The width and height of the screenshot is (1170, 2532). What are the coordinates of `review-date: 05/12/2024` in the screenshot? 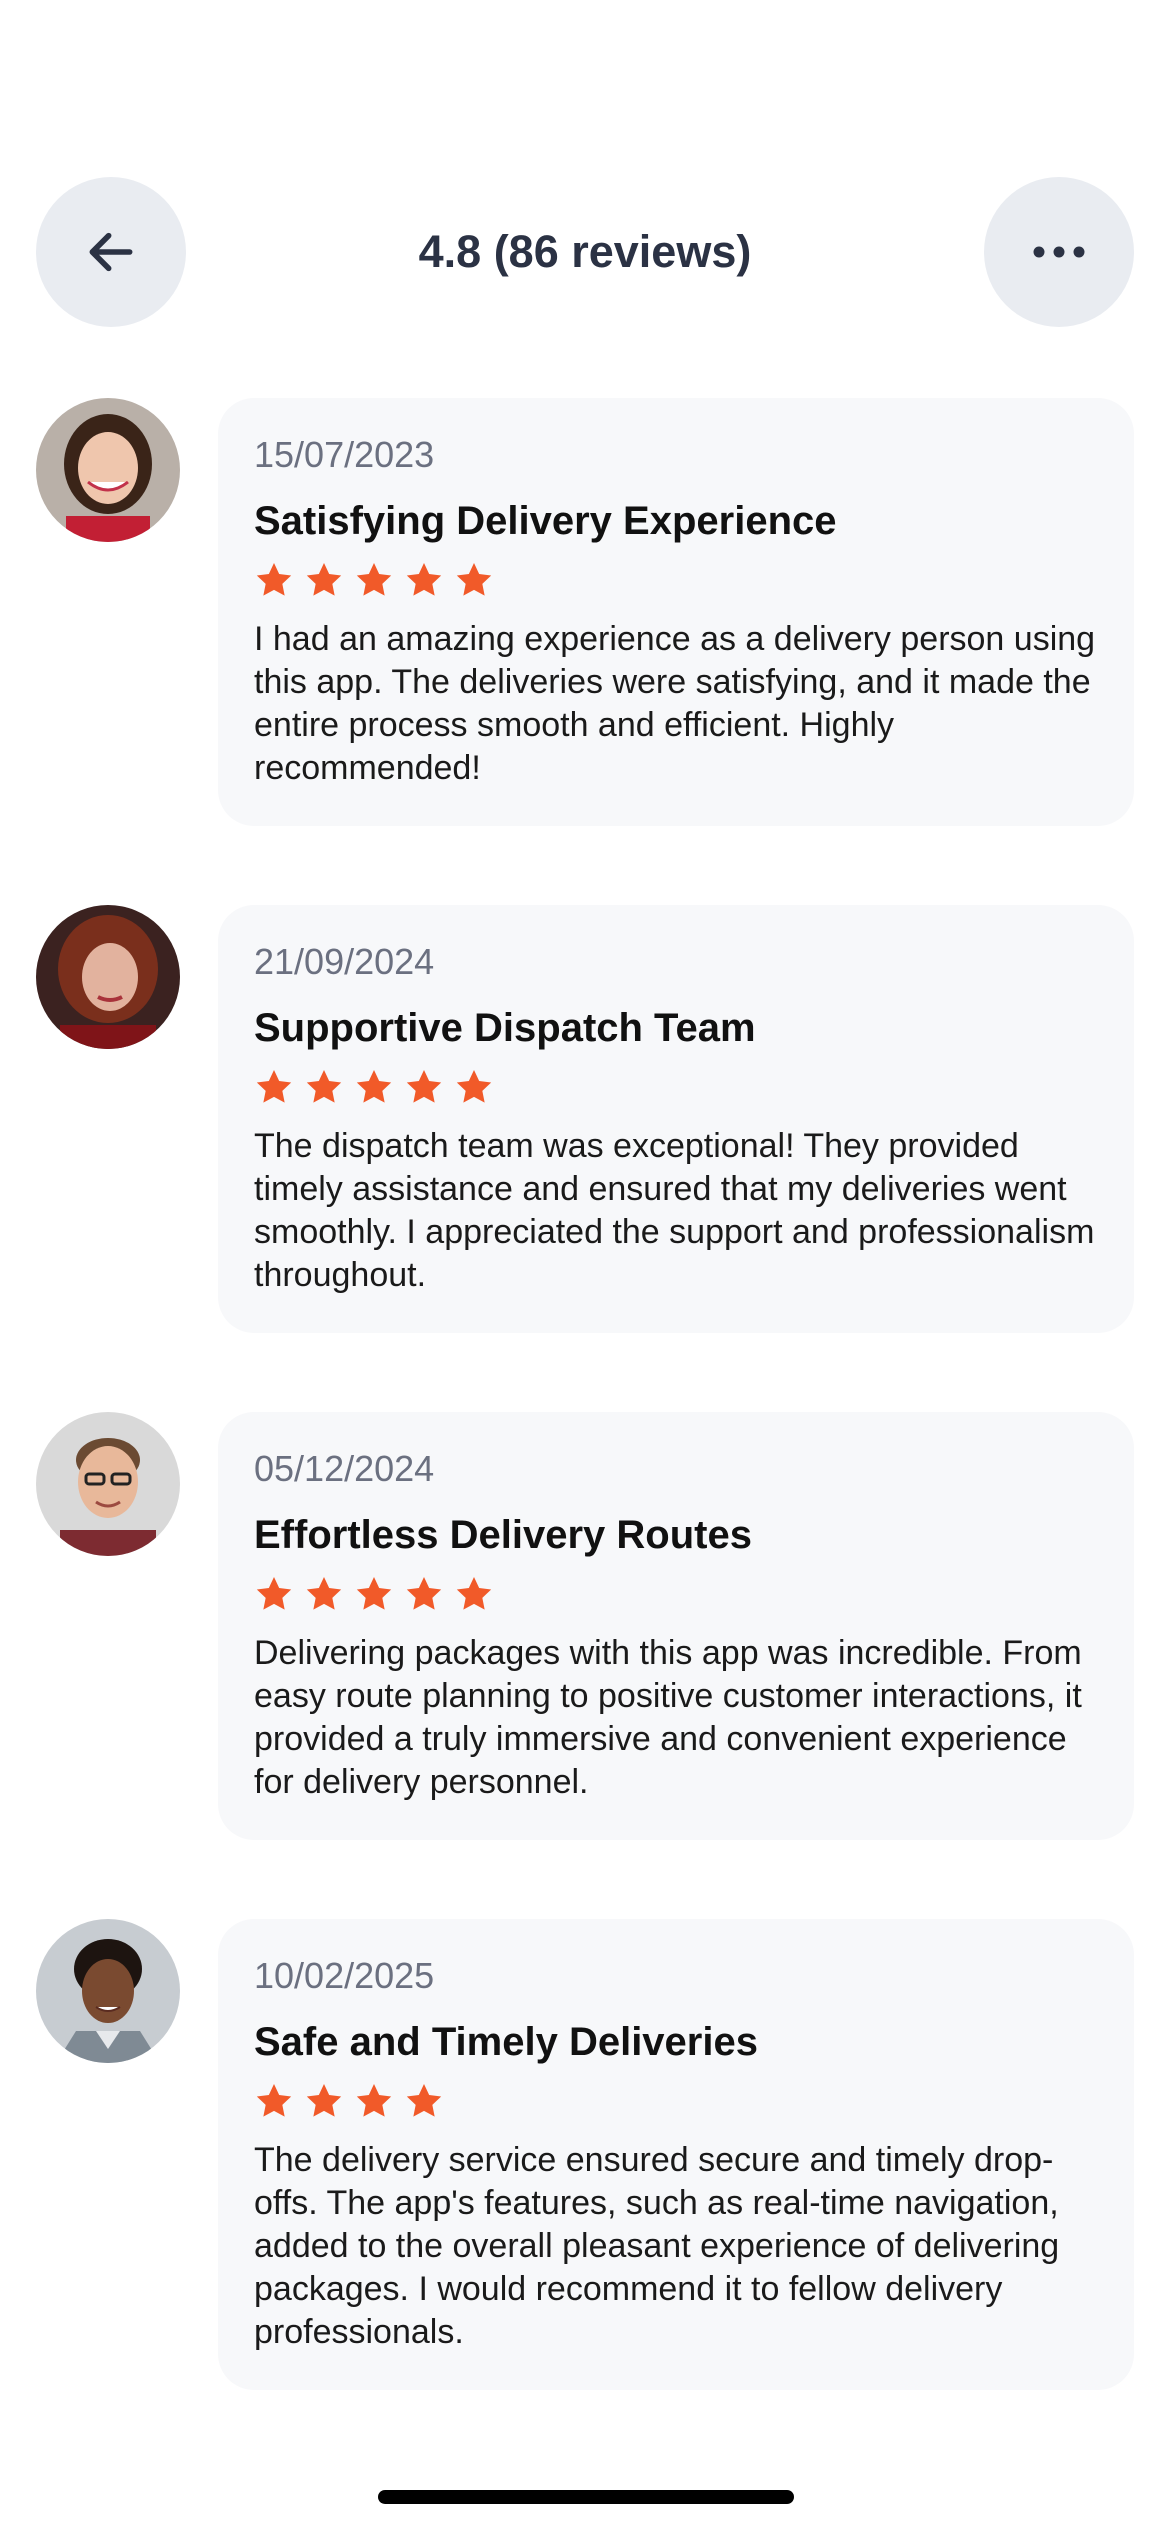 It's located at (344, 1468).